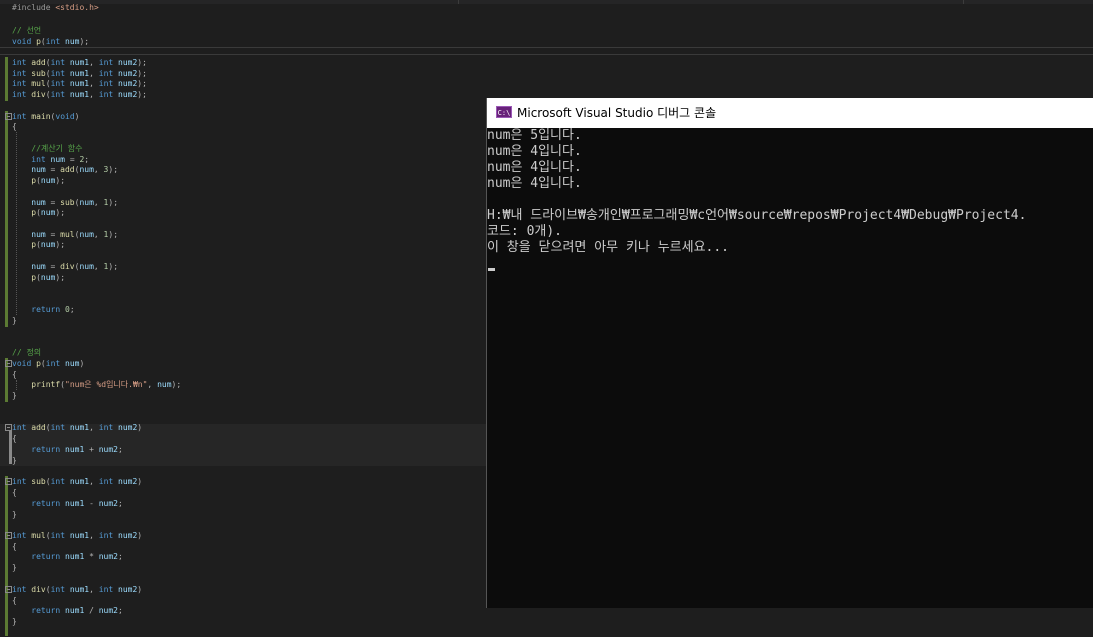  Describe the element at coordinates (96, 384) in the screenshot. I see `code-line: printf("num은 %d입니다.₩n", num);` at that location.